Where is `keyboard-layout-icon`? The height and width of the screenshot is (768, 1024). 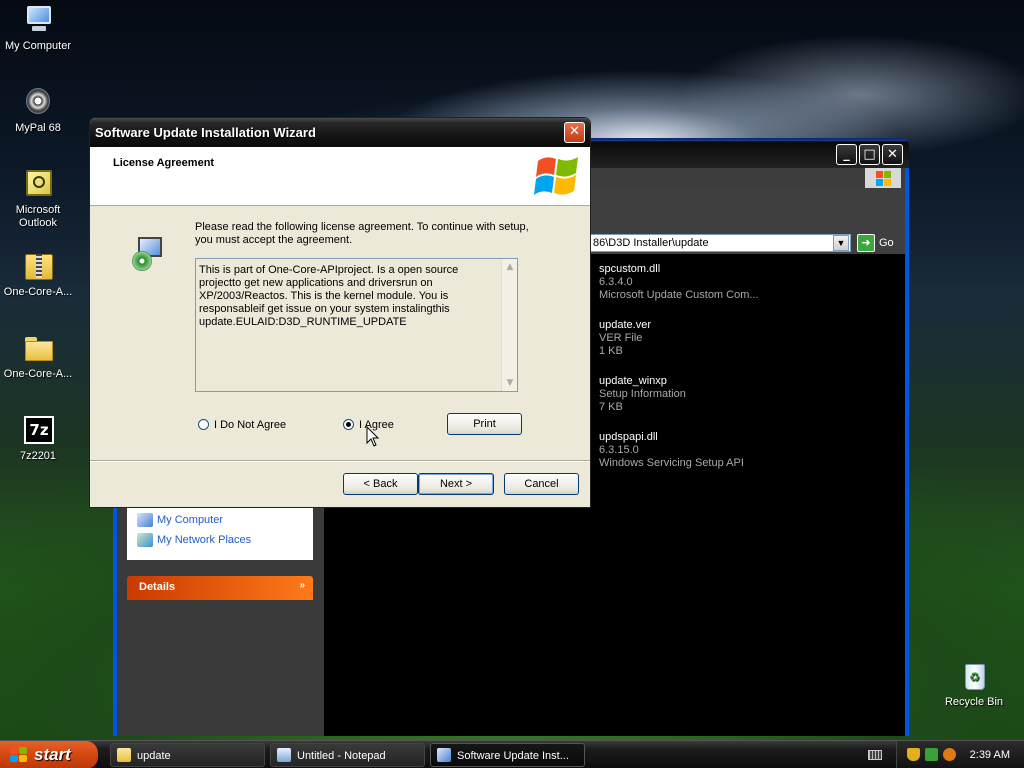
keyboard-layout-icon is located at coordinates (875, 755).